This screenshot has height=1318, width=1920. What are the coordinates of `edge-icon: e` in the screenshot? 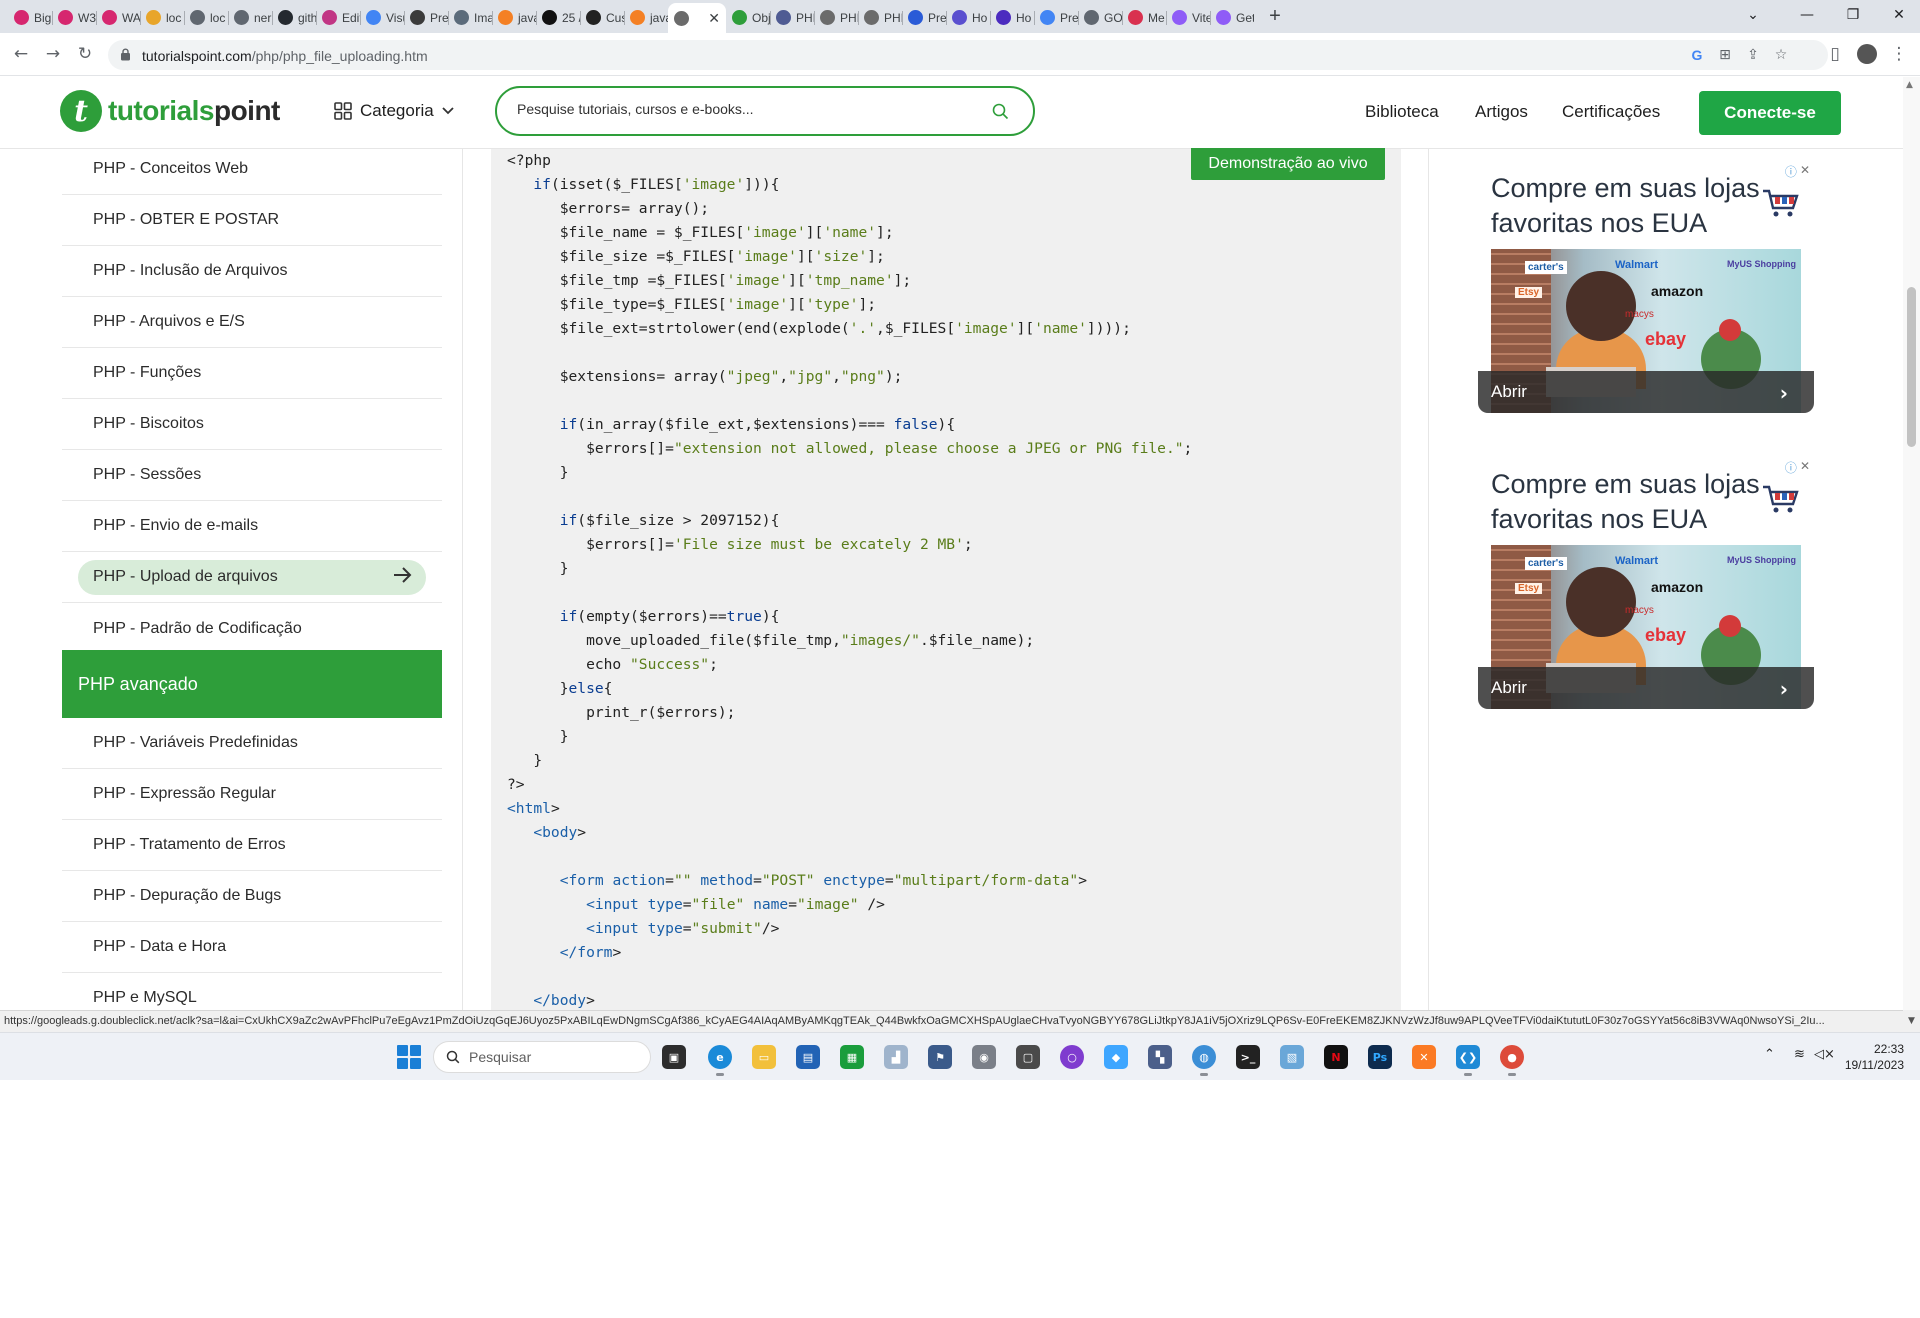 It's located at (720, 1060).